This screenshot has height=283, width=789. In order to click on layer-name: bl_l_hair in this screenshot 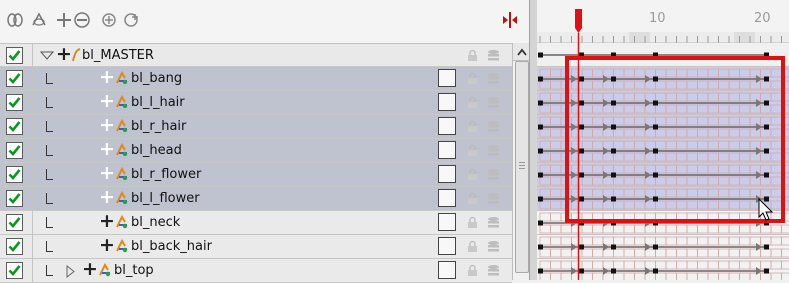, I will do `click(158, 102)`.